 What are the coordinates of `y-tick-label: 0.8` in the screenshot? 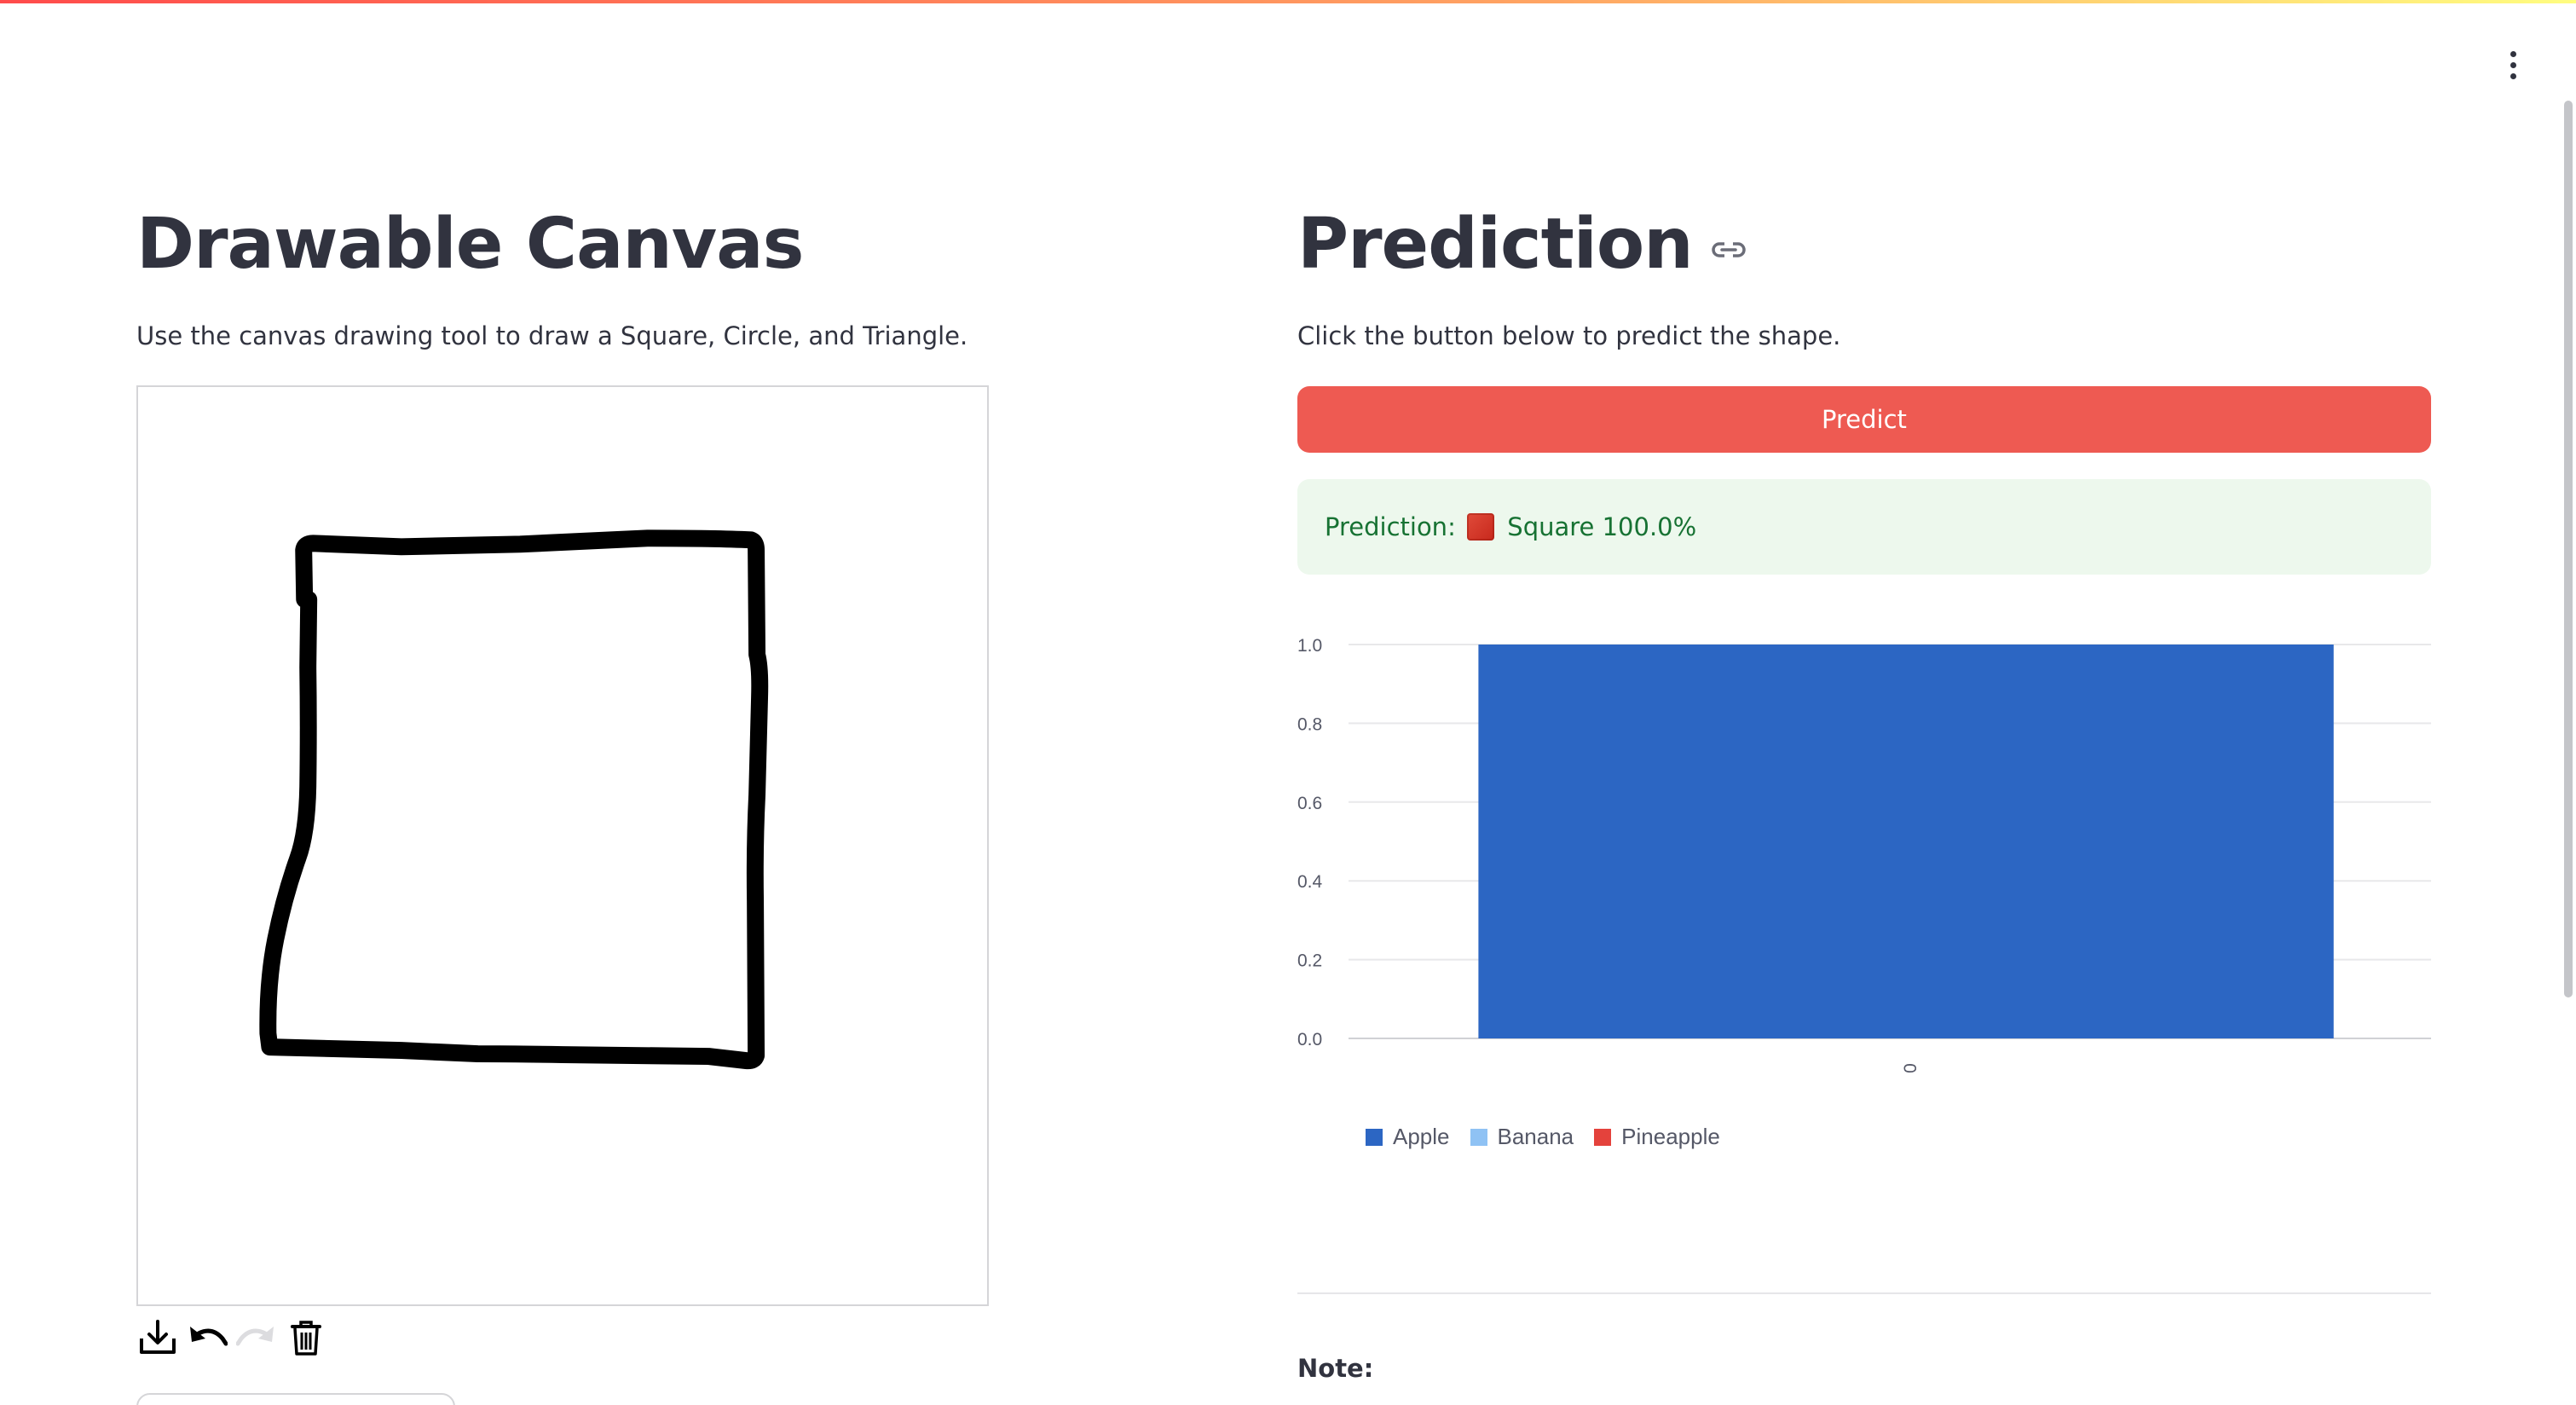 It's located at (1309, 724).